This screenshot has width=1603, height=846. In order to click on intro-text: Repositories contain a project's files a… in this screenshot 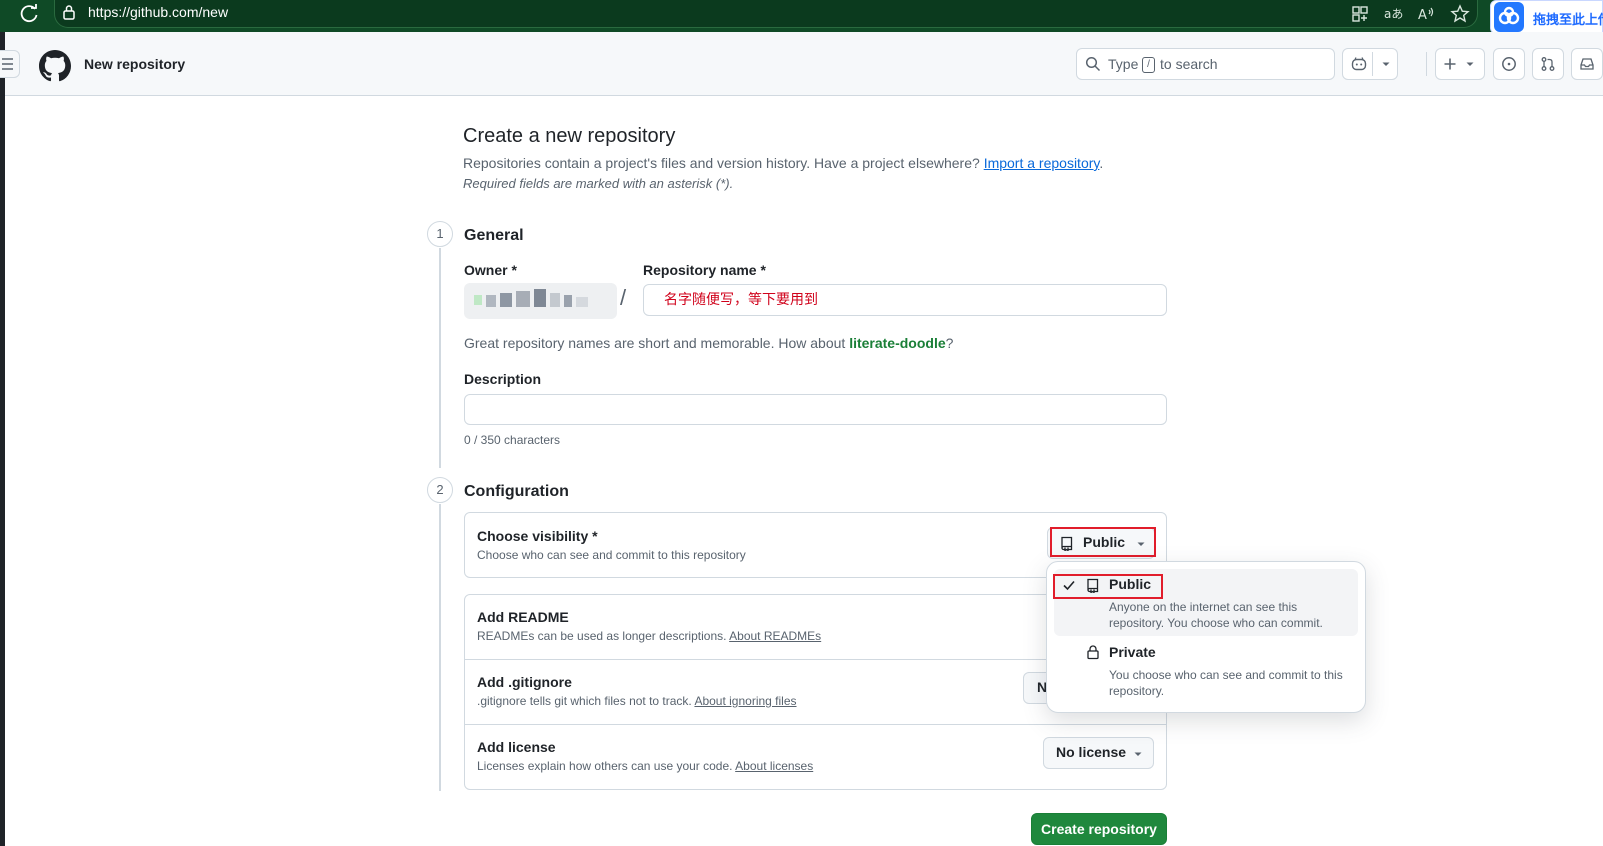, I will do `click(783, 163)`.